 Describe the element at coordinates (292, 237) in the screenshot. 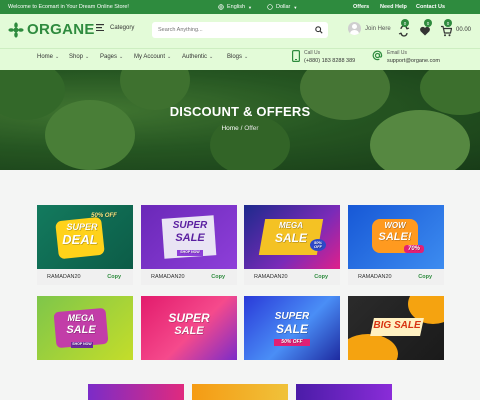

I see `coupon-image: MEGA SALE 50% OFF` at that location.